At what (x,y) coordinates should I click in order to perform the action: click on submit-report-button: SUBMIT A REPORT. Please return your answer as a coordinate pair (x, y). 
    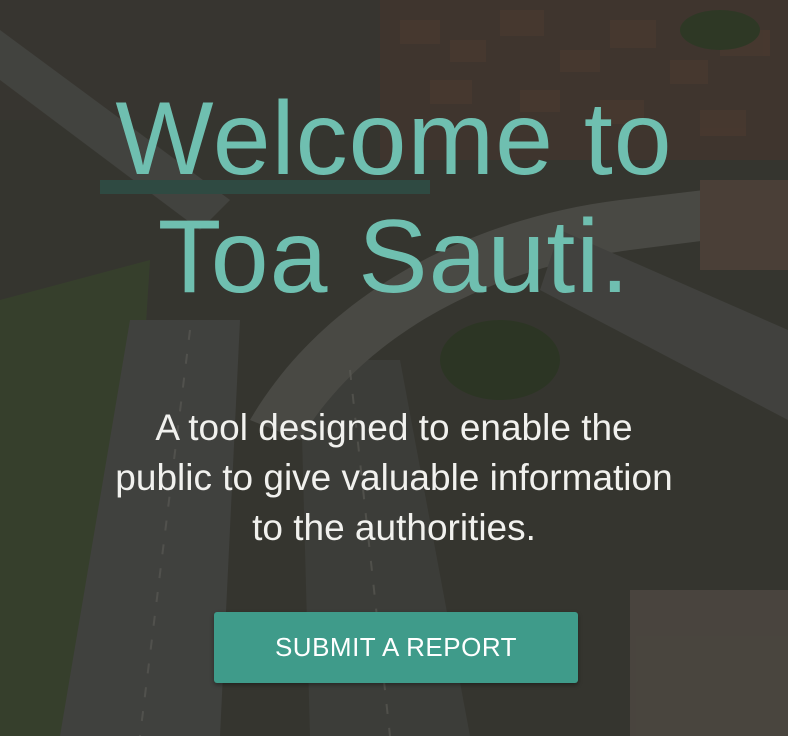
    Looking at the image, I should click on (396, 647).